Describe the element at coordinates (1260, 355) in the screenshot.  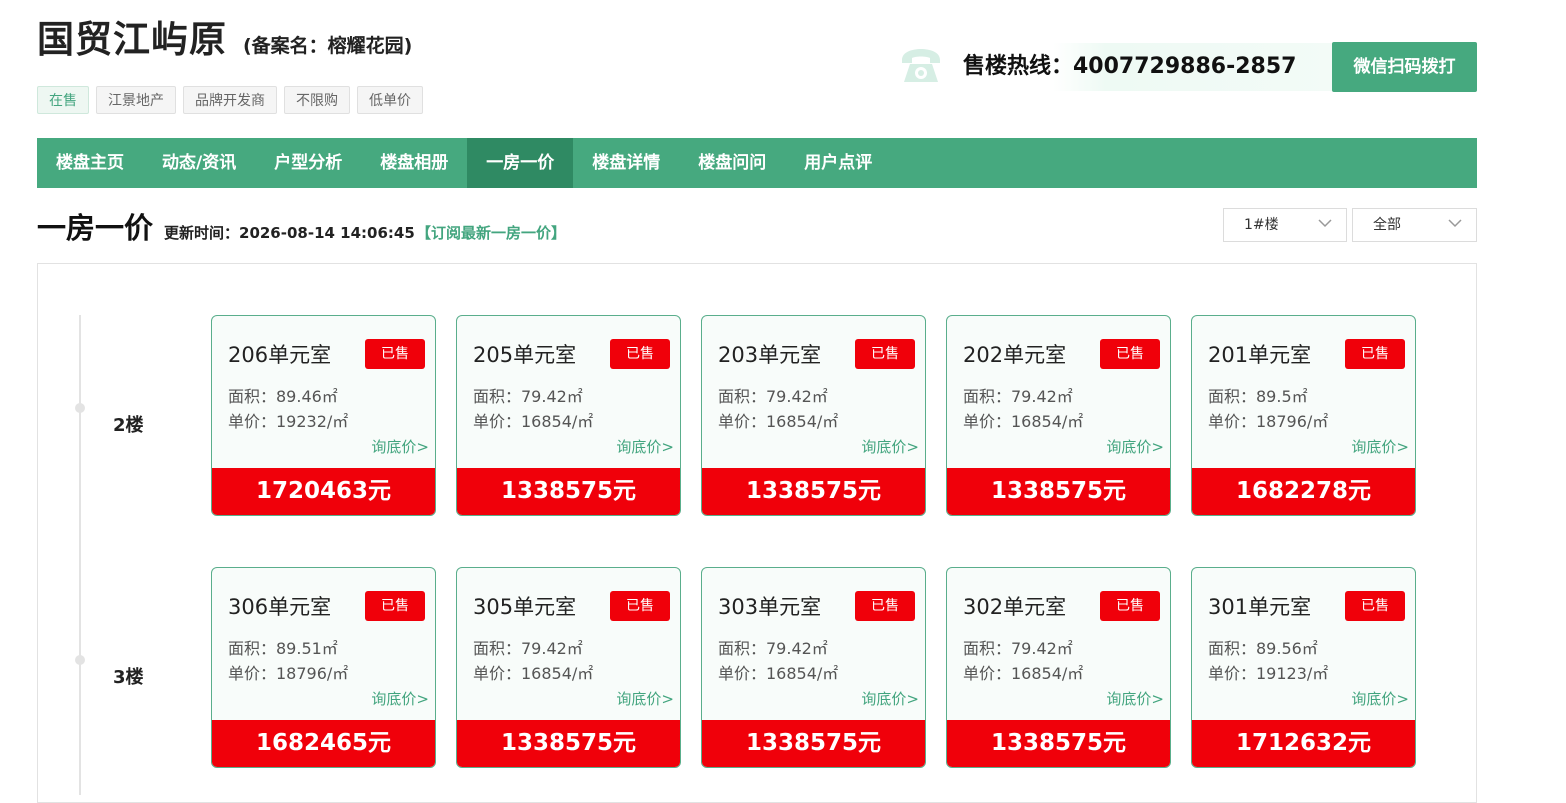
I see `unit-room: 201单元室` at that location.